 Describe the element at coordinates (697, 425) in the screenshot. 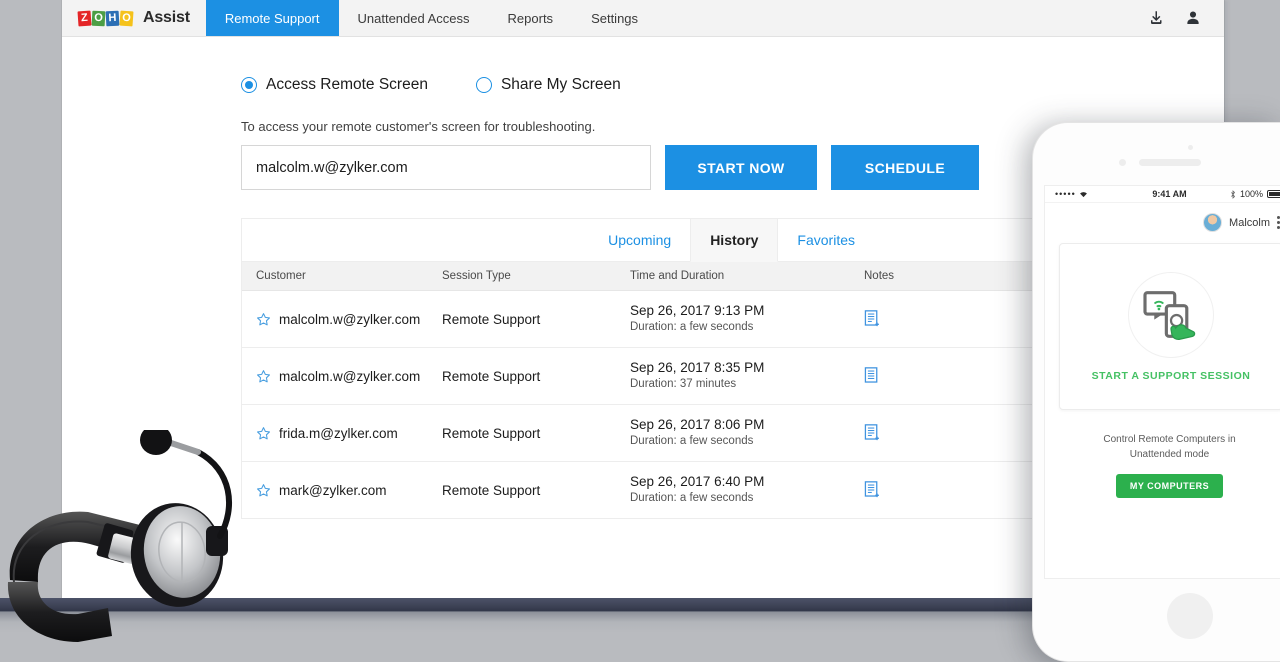

I see `cell-time: Sep 26, 2017 8:06 PM` at that location.